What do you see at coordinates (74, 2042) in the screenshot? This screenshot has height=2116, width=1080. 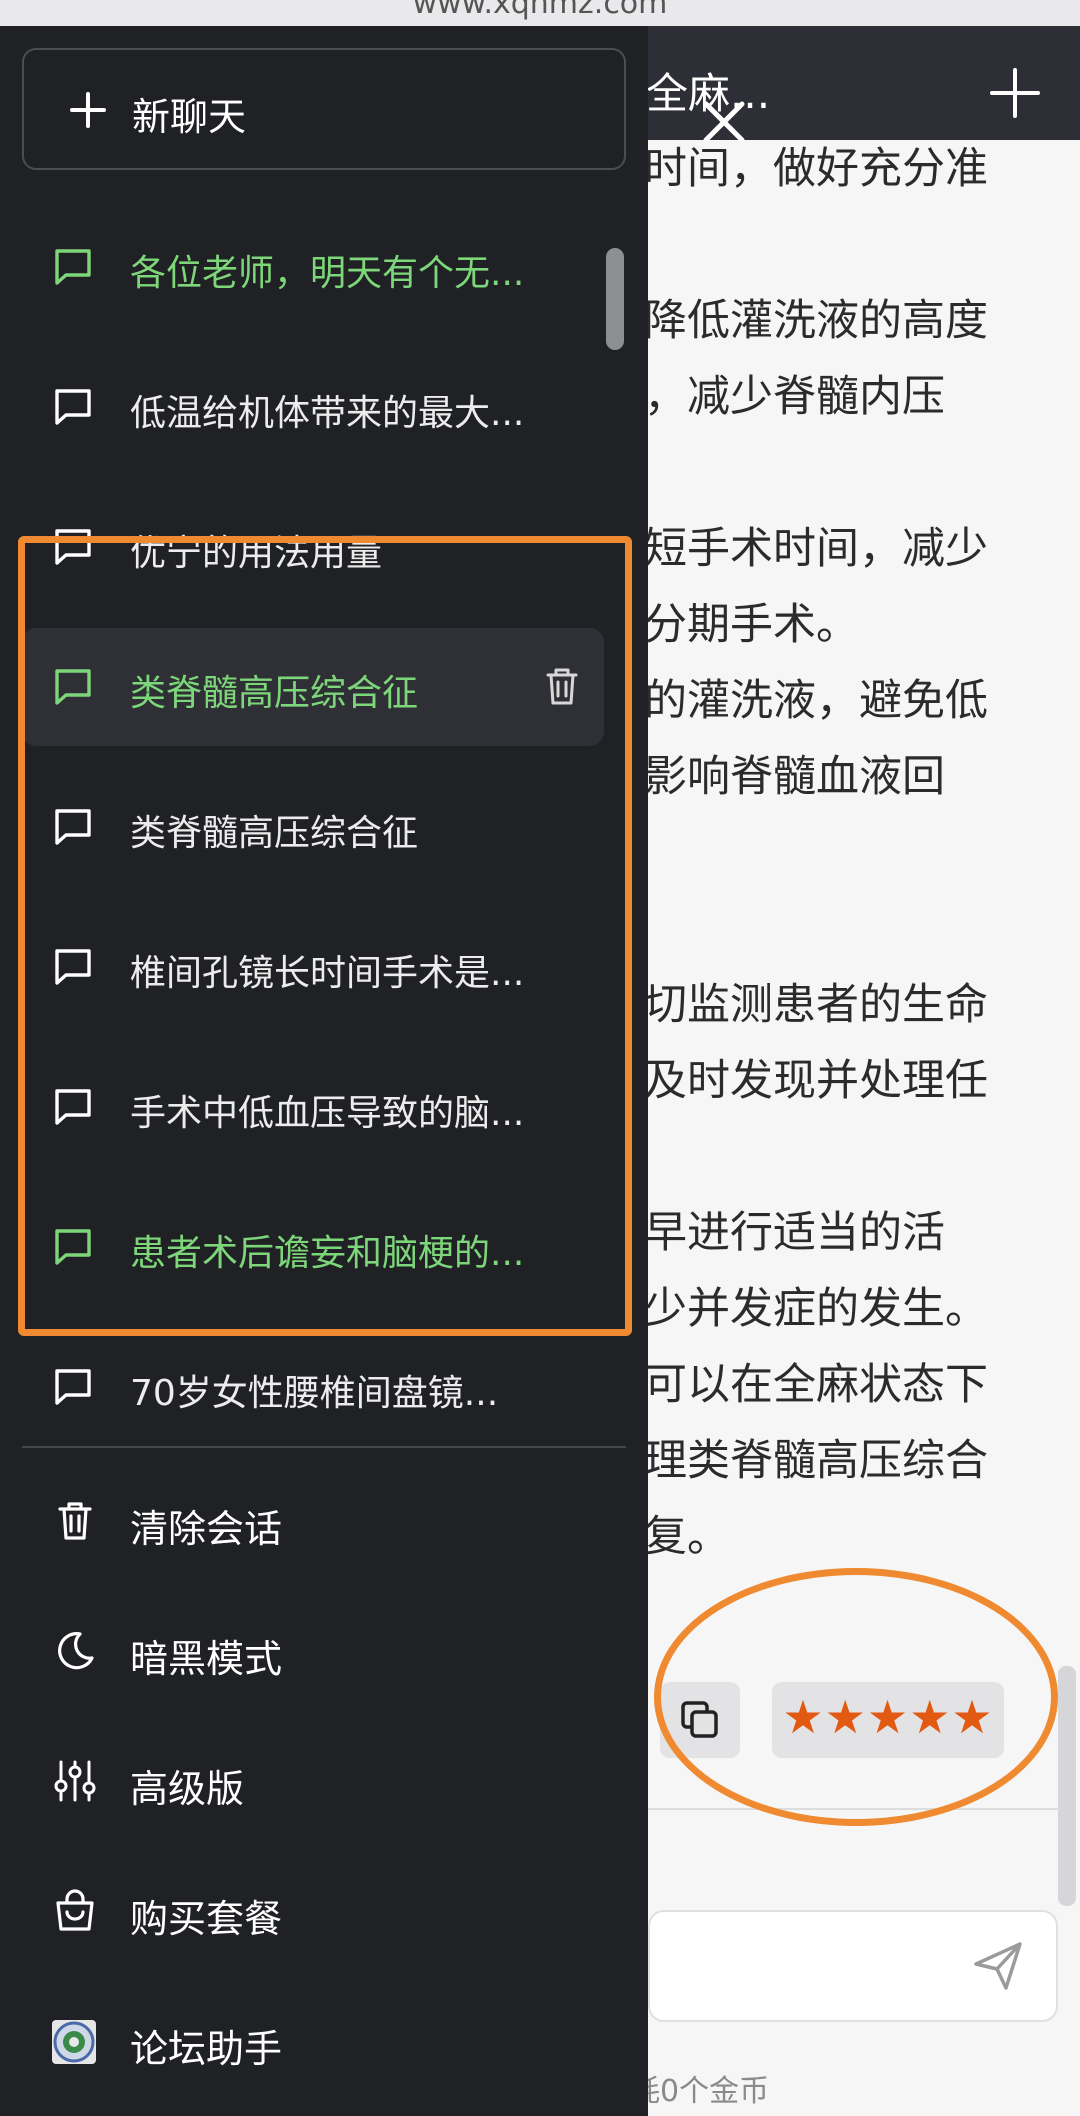 I see `forum-avatar` at bounding box center [74, 2042].